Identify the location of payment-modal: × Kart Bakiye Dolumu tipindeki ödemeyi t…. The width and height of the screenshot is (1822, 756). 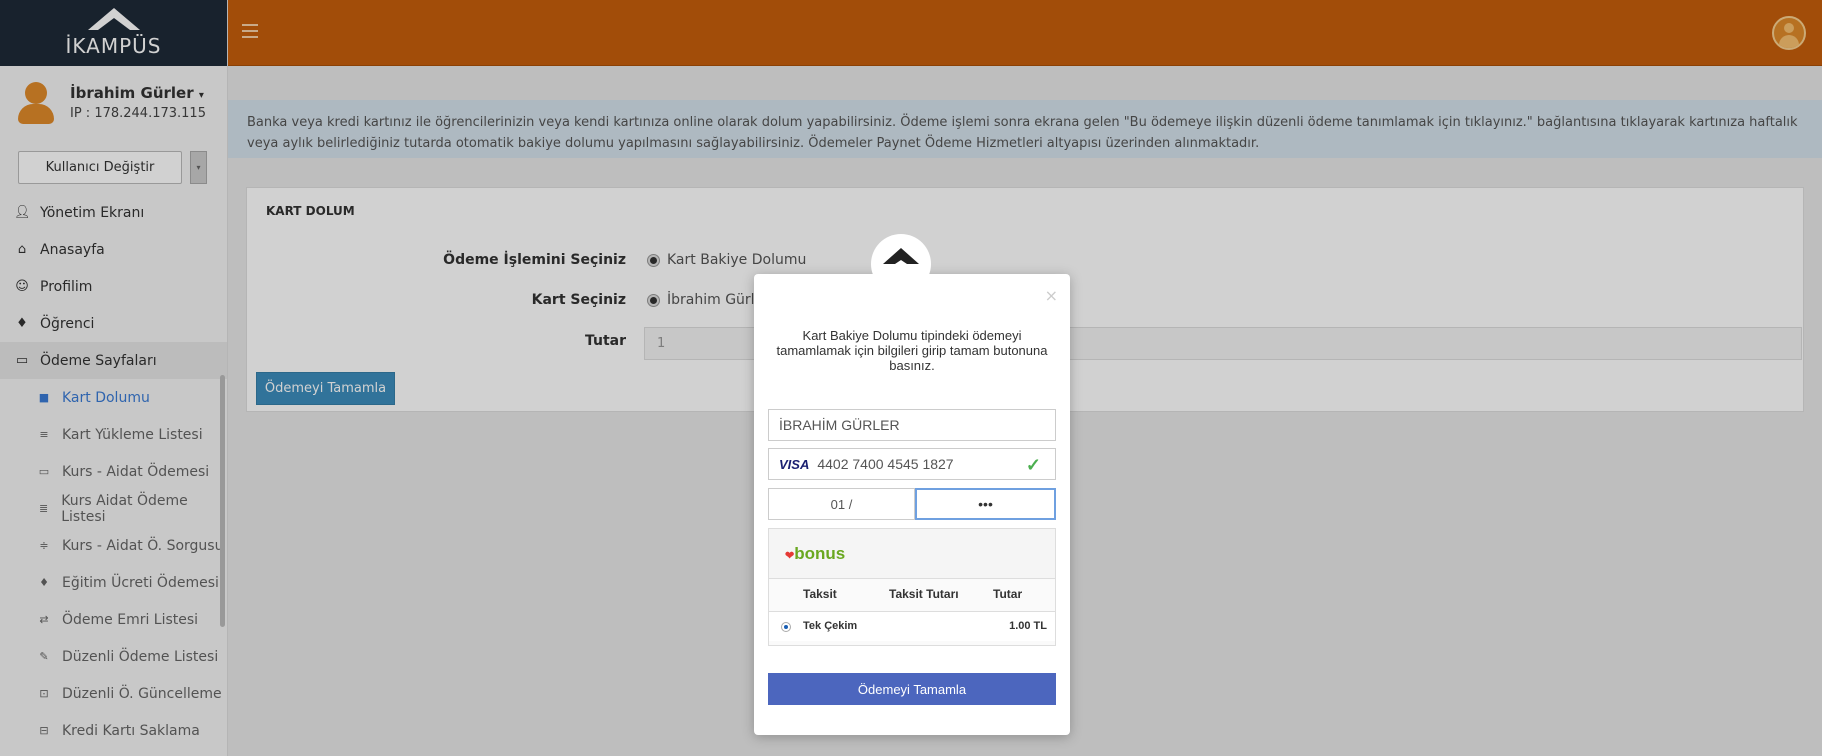
(912, 504).